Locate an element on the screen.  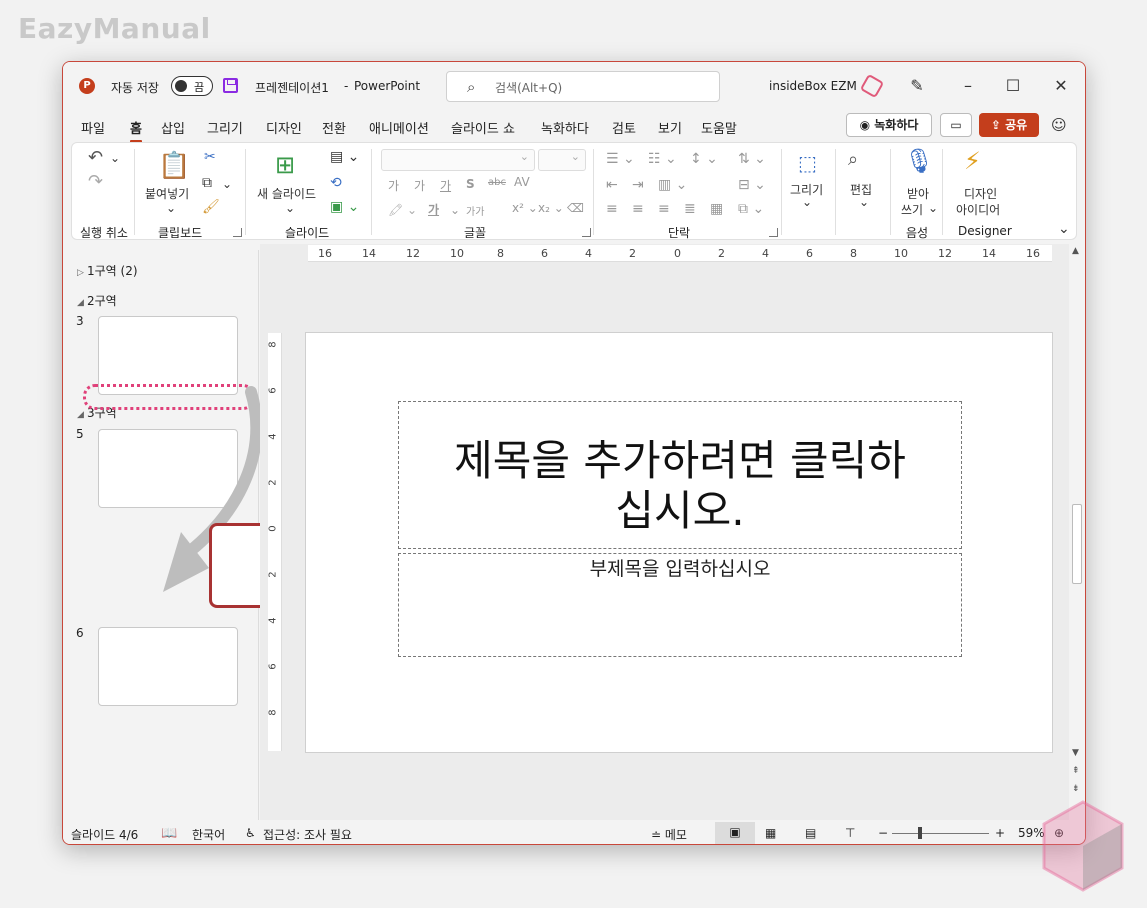
tab-file: 파일 is located at coordinates (93, 127).